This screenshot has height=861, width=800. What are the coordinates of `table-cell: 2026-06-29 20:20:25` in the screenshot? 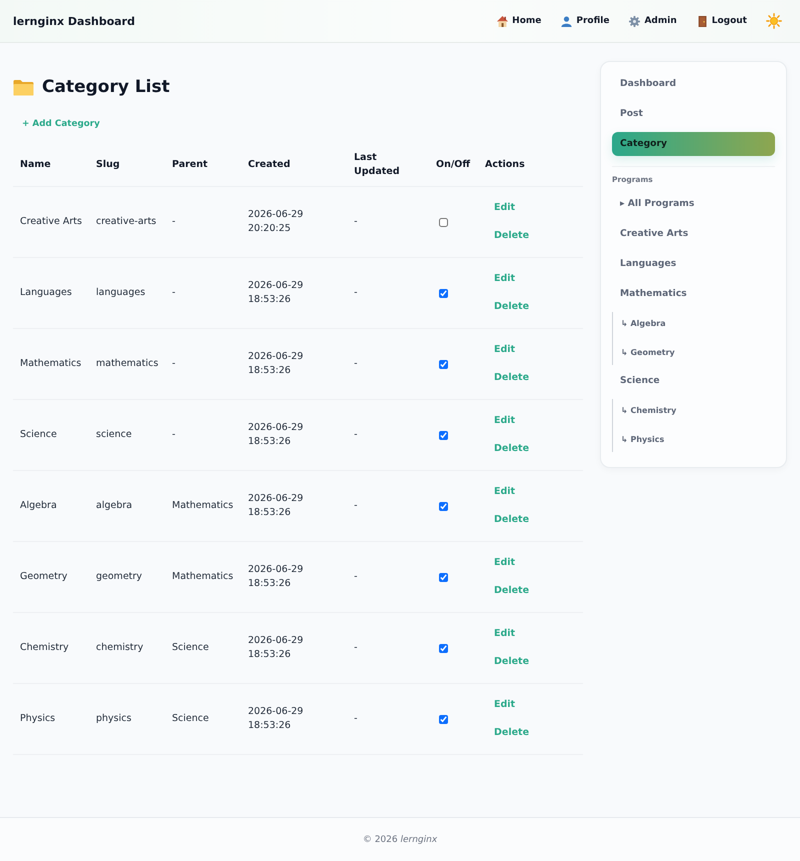 It's located at (294, 222).